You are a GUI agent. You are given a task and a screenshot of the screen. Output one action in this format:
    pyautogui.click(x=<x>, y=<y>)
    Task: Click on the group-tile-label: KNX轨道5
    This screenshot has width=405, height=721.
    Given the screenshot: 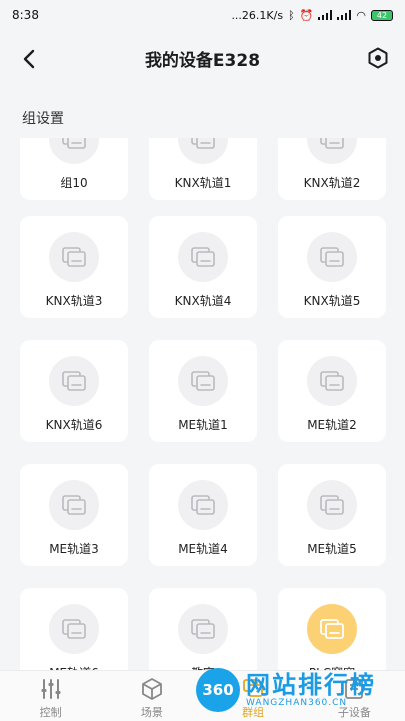 What is the action you would take?
    pyautogui.click(x=332, y=301)
    